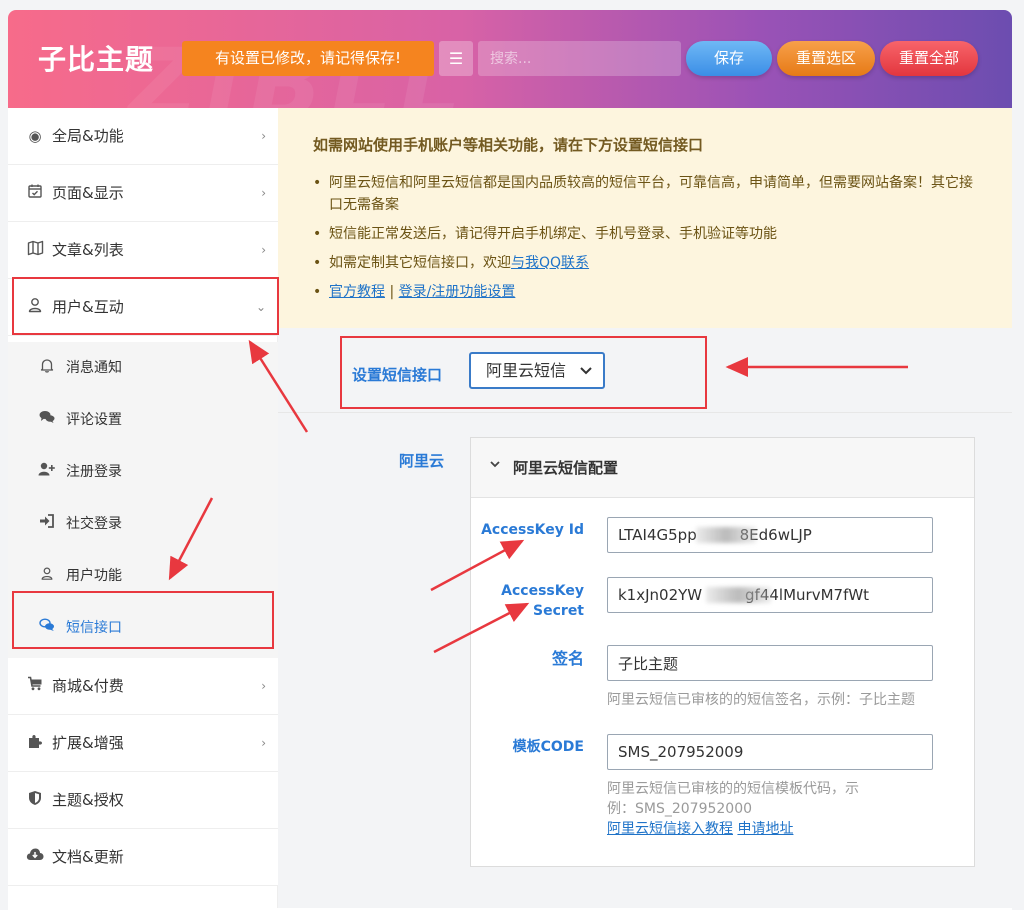 The image size is (1024, 910). Describe the element at coordinates (550, 263) in the screenshot. I see `qq-contact-link: 与我QQ联系` at that location.